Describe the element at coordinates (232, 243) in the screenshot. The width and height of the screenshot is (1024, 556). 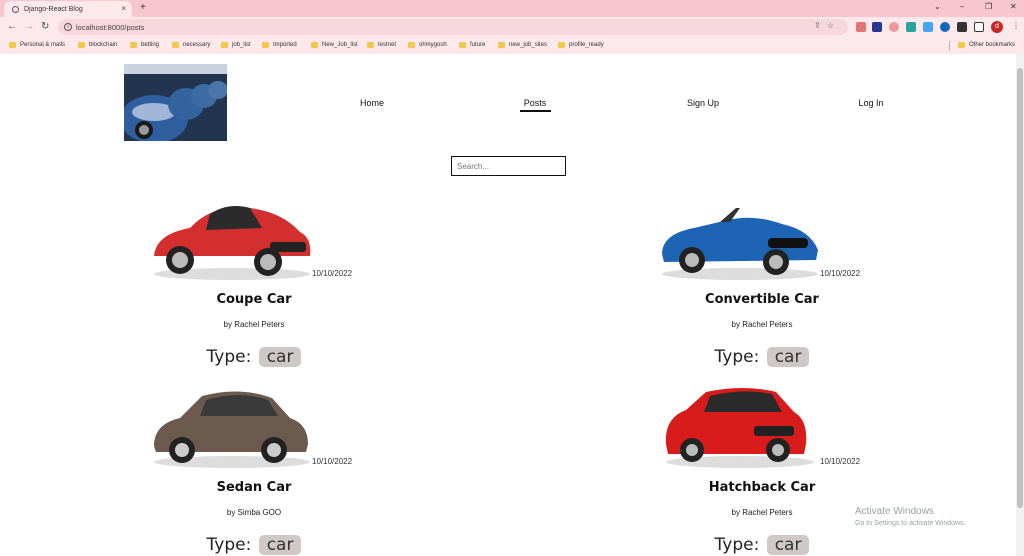
I see `coupe-car-image` at that location.